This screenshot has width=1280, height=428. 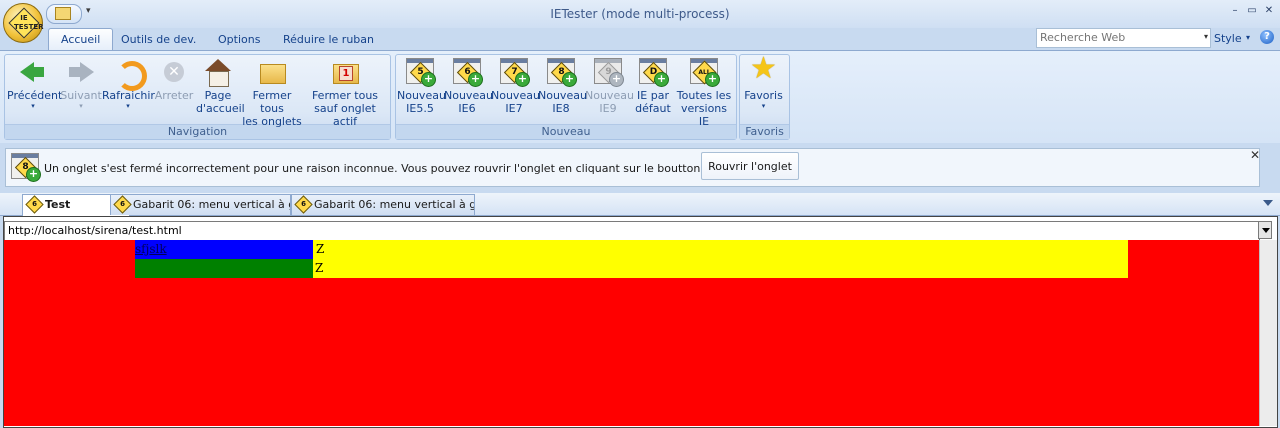 What do you see at coordinates (1267, 37) in the screenshot?
I see `help-icon: ?` at bounding box center [1267, 37].